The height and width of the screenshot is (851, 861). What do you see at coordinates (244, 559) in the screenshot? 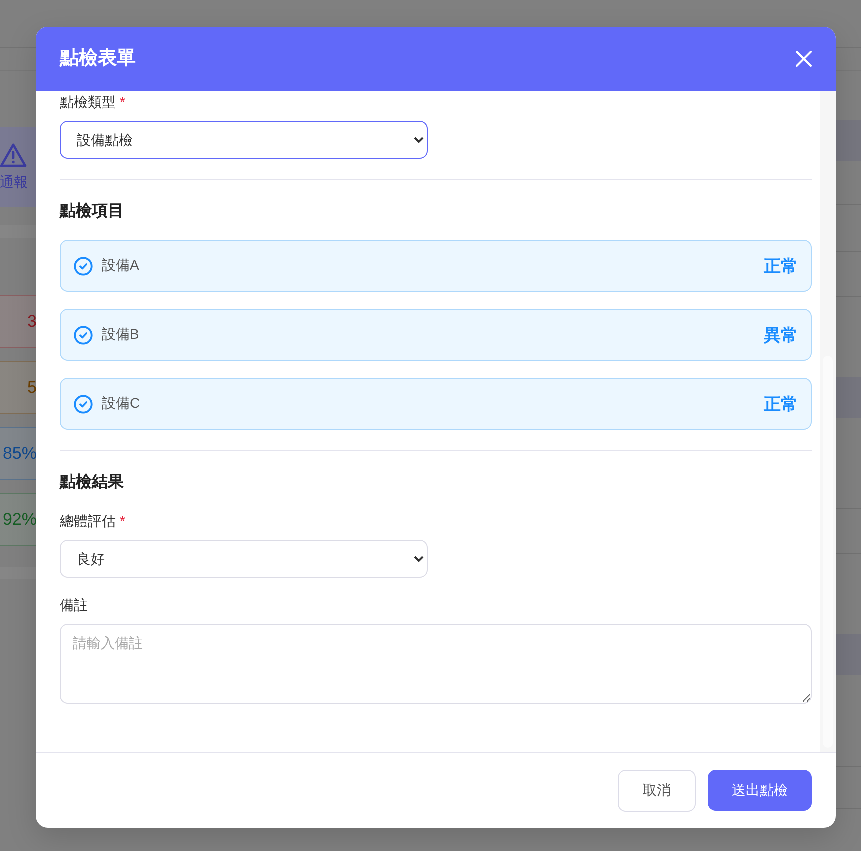
I see `assessment-select: 良好` at bounding box center [244, 559].